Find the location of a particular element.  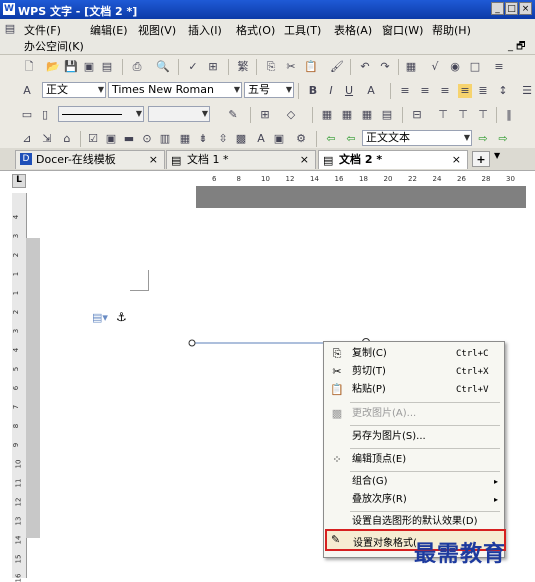

font-color-icon: A is located at coordinates (371, 91).